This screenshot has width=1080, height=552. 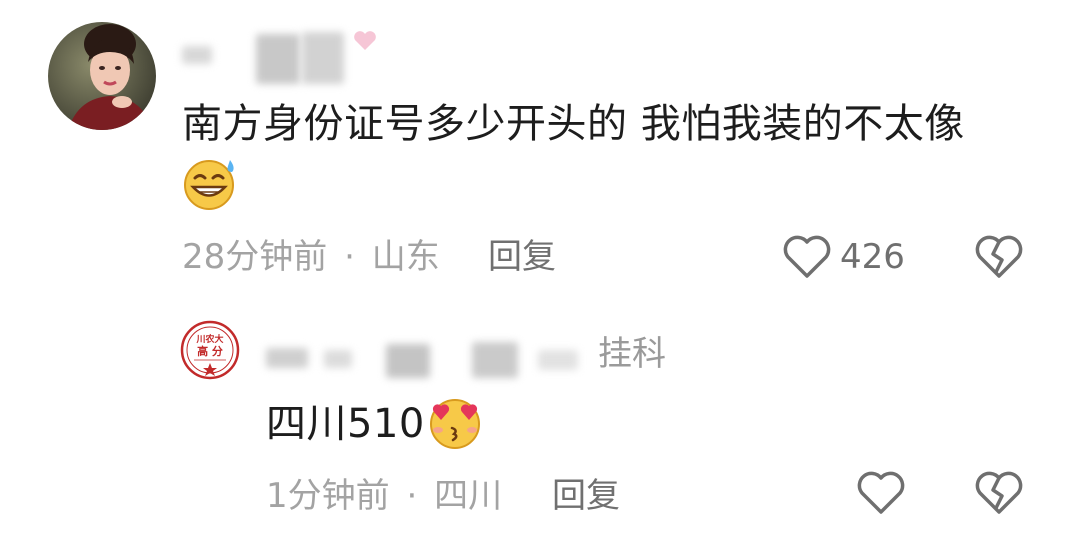 What do you see at coordinates (255, 257) in the screenshot?
I see `comment-time: 28分钟前` at bounding box center [255, 257].